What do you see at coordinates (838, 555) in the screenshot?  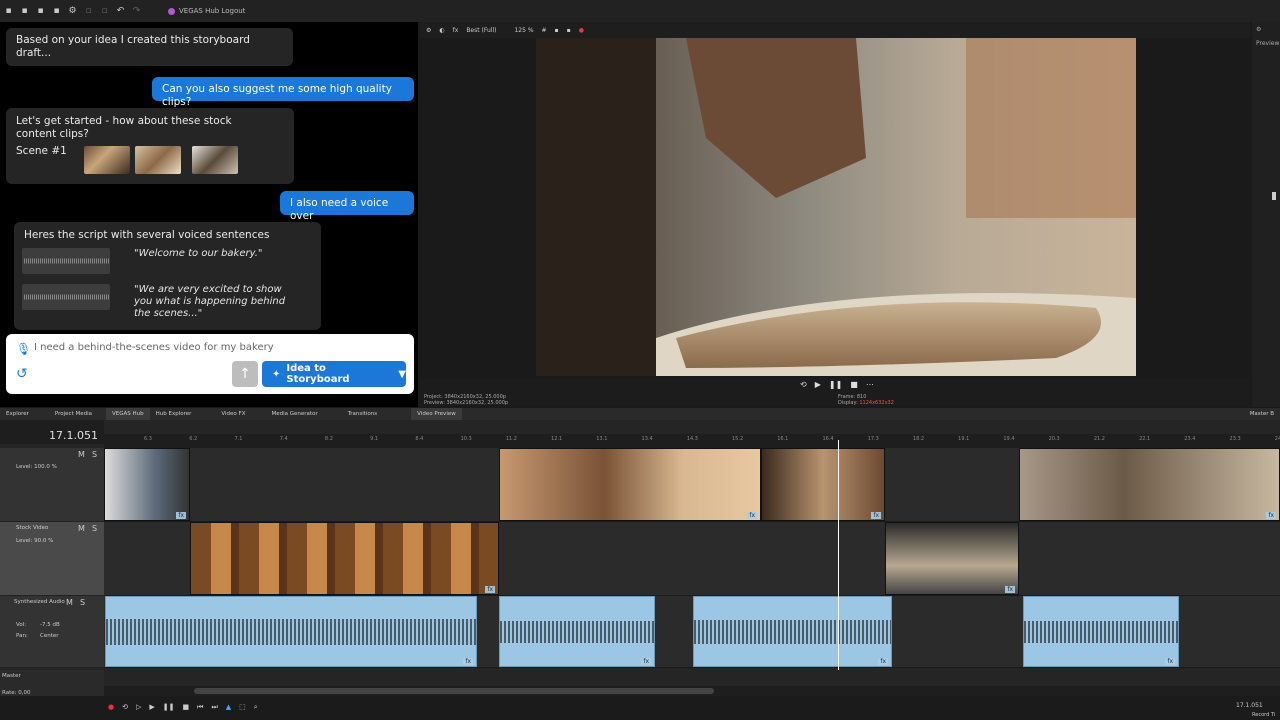 I see `playhead-cursor` at bounding box center [838, 555].